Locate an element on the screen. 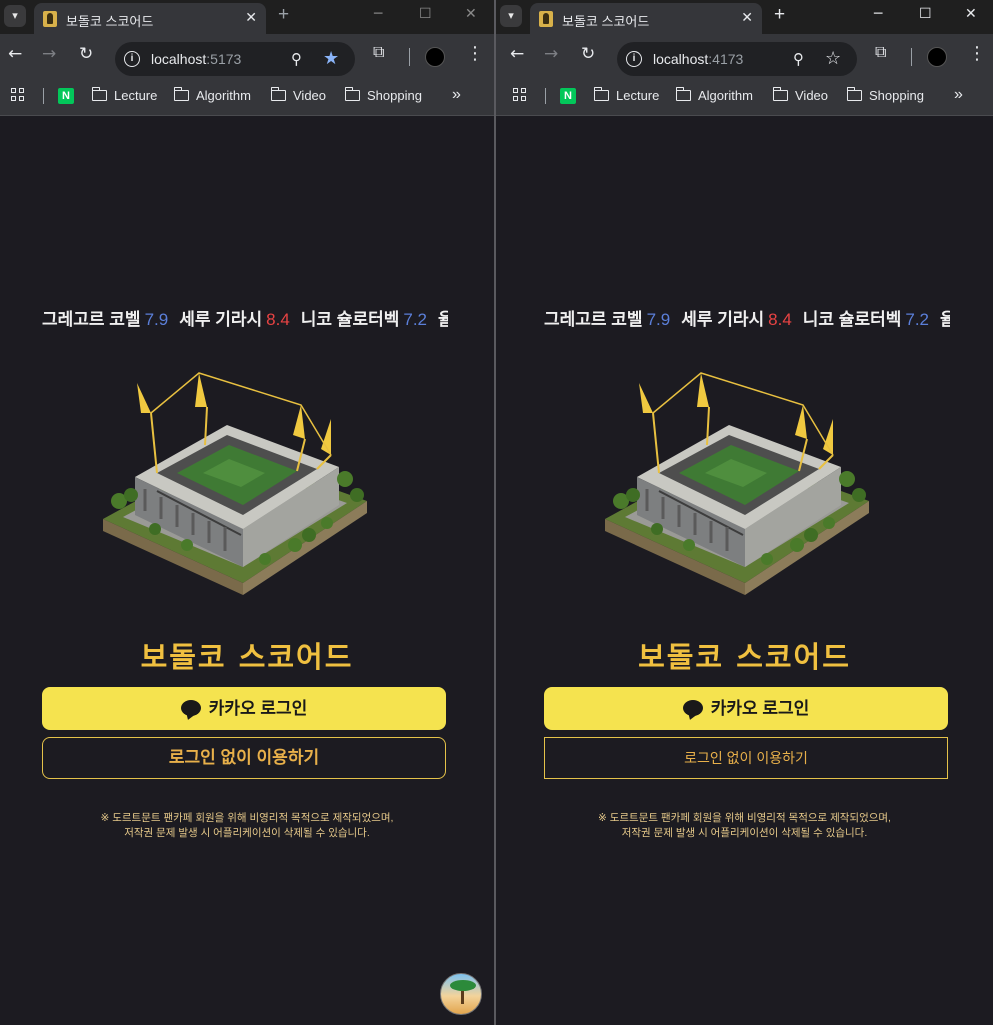 This screenshot has height=1025, width=993. beach-avatar-icon is located at coordinates (461, 994).